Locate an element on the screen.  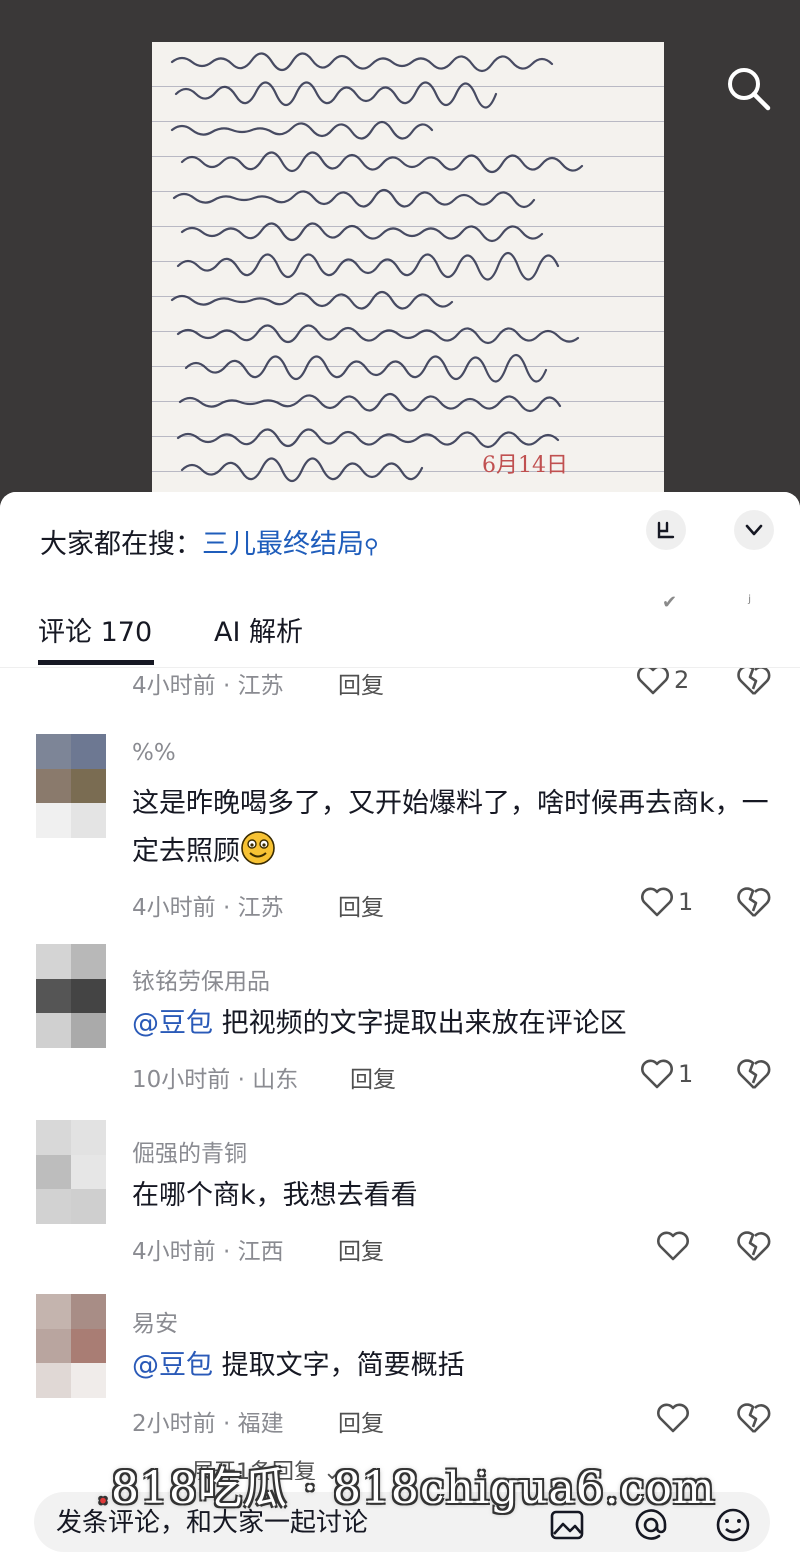
comment-username: 铱铭劳保用品 is located at coordinates (201, 979).